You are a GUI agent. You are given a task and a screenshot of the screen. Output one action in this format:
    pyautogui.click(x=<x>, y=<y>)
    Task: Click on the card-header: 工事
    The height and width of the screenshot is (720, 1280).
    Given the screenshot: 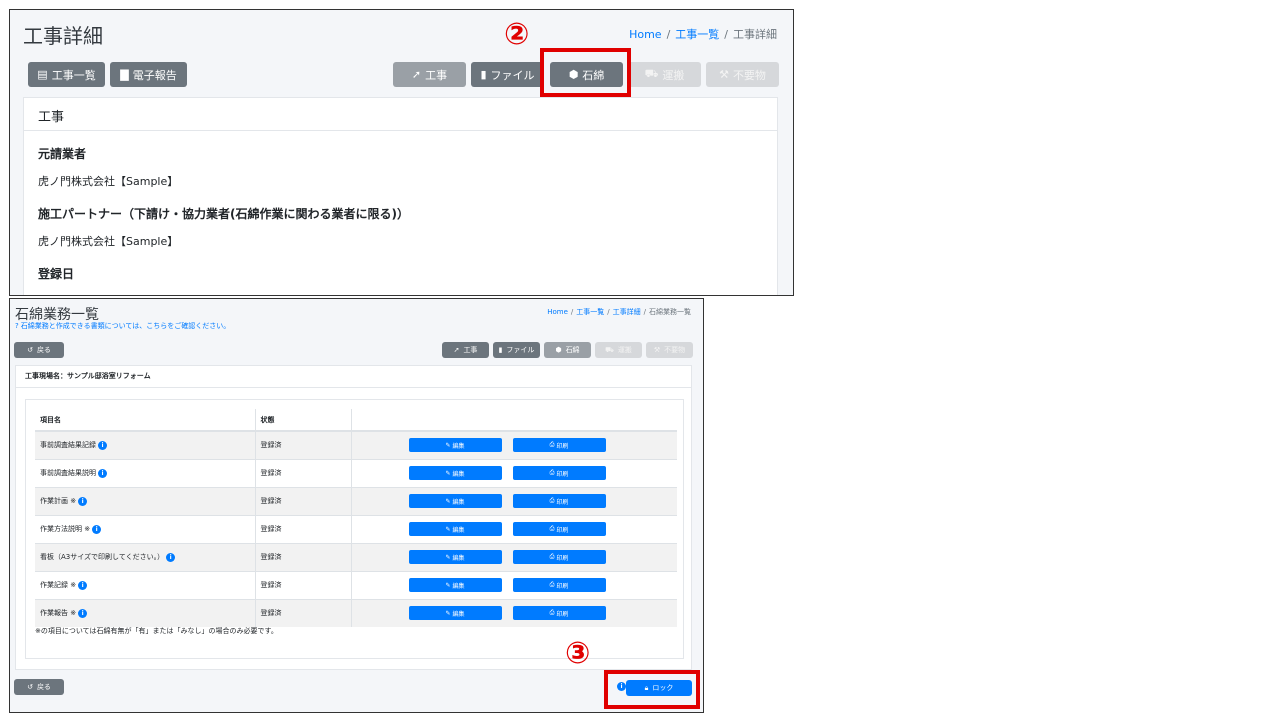 What is the action you would take?
    pyautogui.click(x=400, y=114)
    